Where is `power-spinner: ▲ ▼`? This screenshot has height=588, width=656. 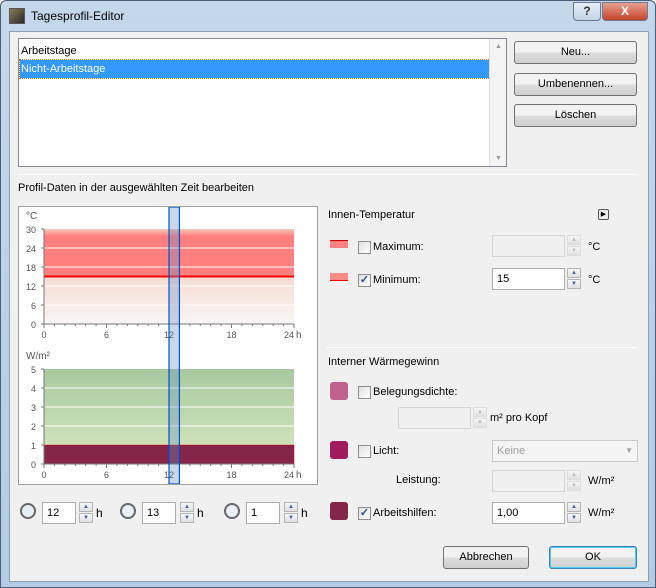
power-spinner: ▲ ▼ is located at coordinates (574, 481).